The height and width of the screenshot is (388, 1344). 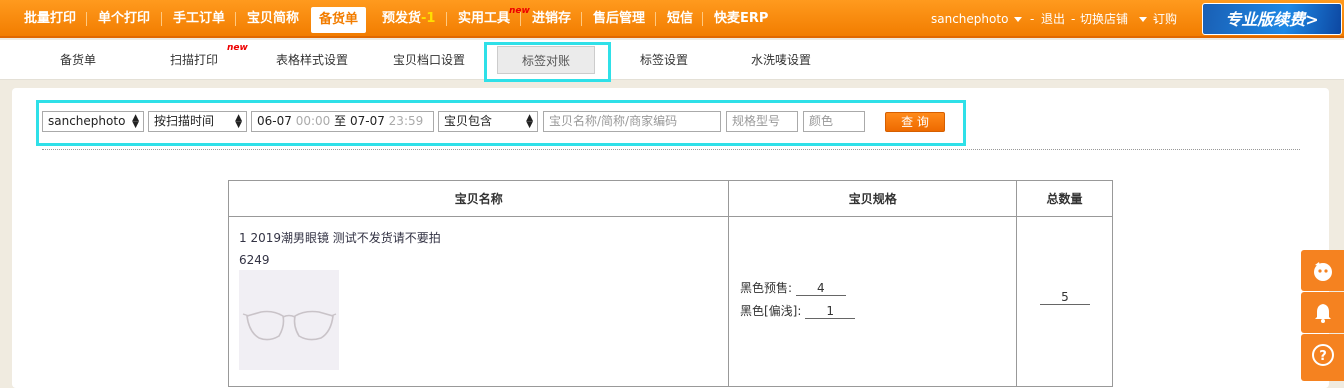 I want to click on spec-input: 规格型号, so click(x=762, y=121).